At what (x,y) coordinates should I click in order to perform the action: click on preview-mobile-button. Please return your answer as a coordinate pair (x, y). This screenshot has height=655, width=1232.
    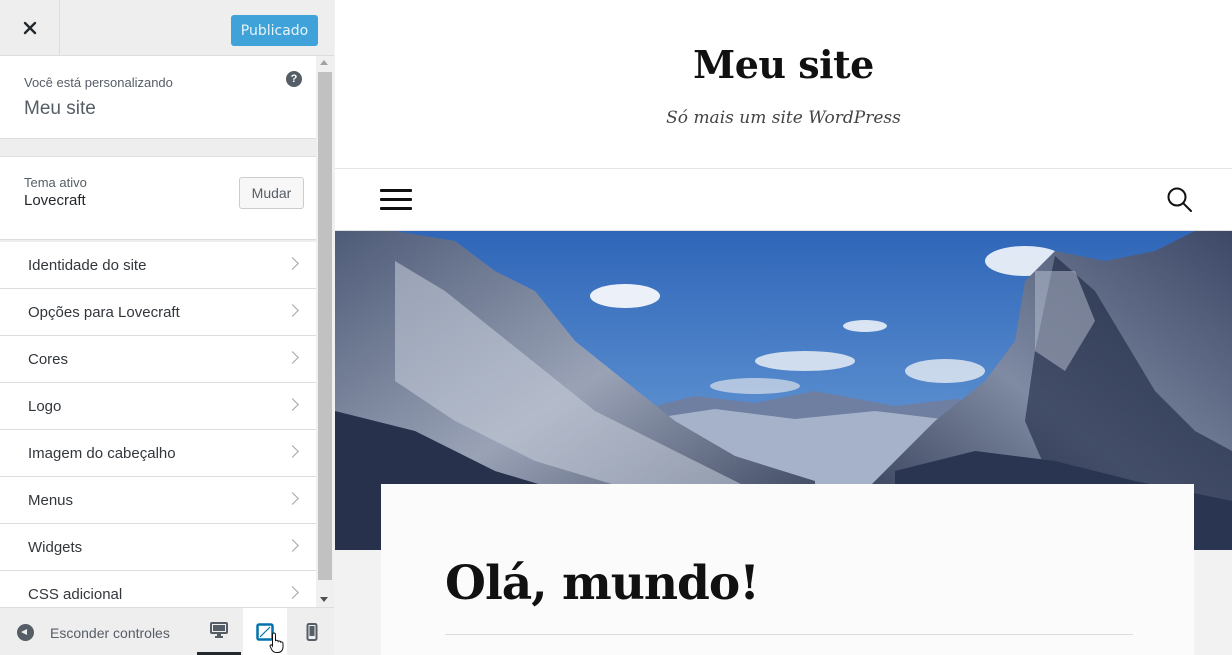
    Looking at the image, I should click on (312, 631).